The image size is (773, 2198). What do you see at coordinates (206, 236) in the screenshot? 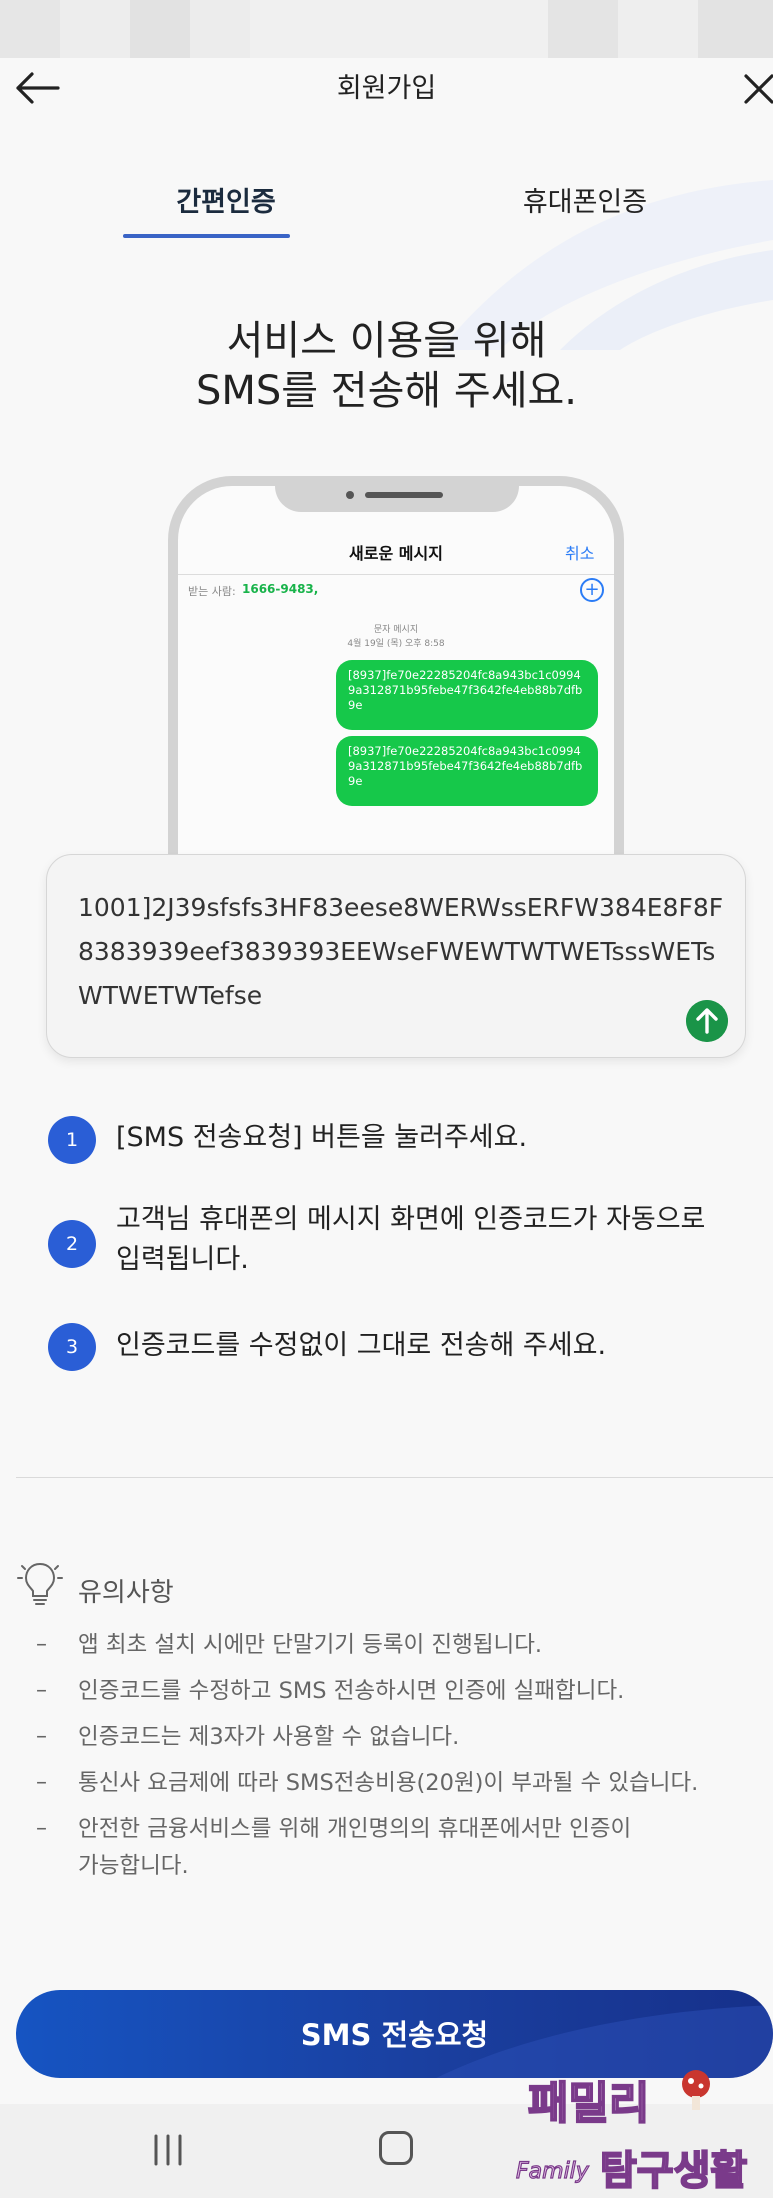
I see `active-tab-indicator` at bounding box center [206, 236].